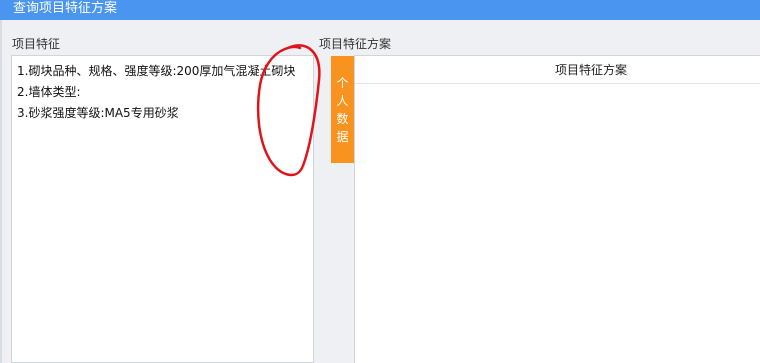 The width and height of the screenshot is (760, 363). What do you see at coordinates (380, 10) in the screenshot?
I see `window-title: 查询项目特征方案` at bounding box center [380, 10].